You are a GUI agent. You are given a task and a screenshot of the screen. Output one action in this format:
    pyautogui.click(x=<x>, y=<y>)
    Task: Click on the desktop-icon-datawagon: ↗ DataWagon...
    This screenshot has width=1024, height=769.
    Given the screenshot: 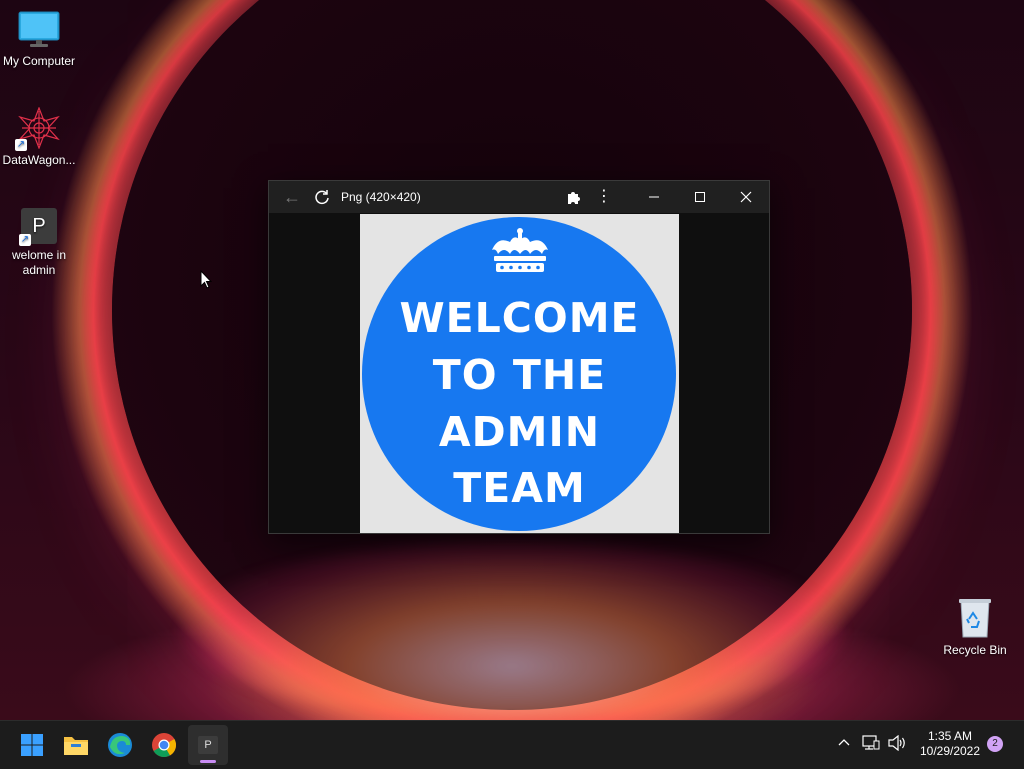 What is the action you would take?
    pyautogui.click(x=39, y=137)
    